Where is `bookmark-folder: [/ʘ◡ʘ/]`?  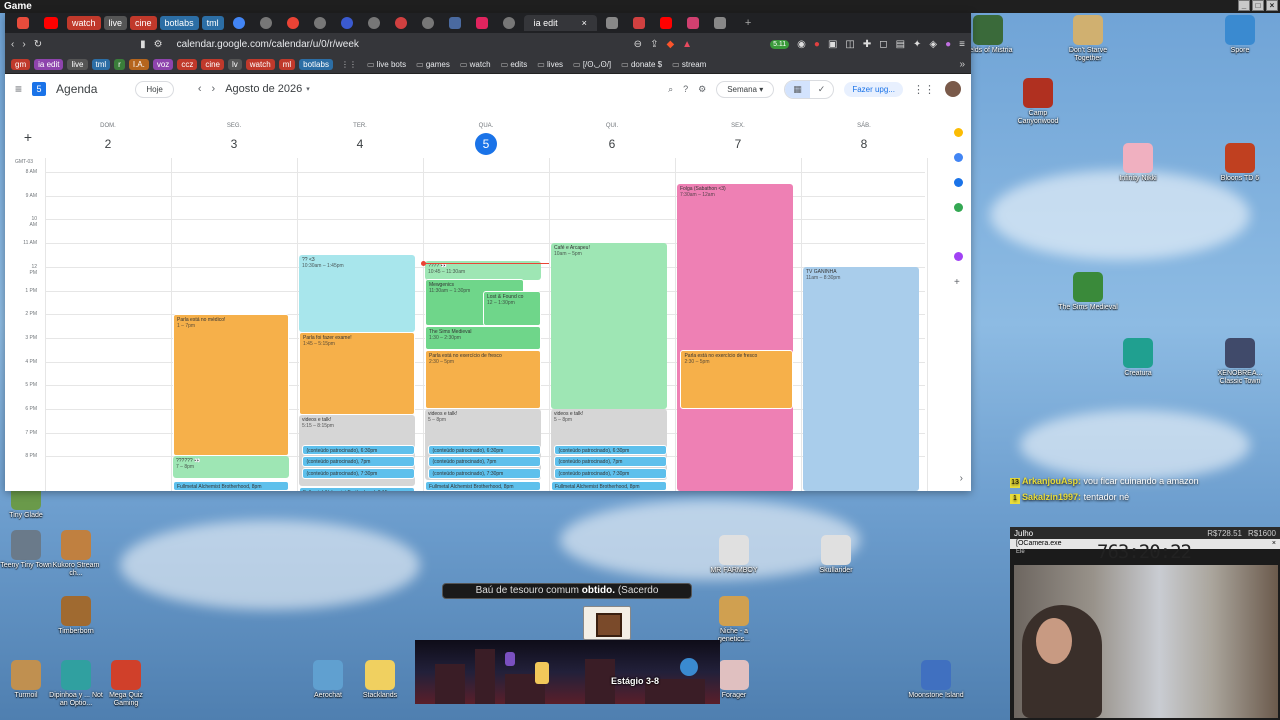 bookmark-folder: [/ʘ◡ʘ/] is located at coordinates (592, 64).